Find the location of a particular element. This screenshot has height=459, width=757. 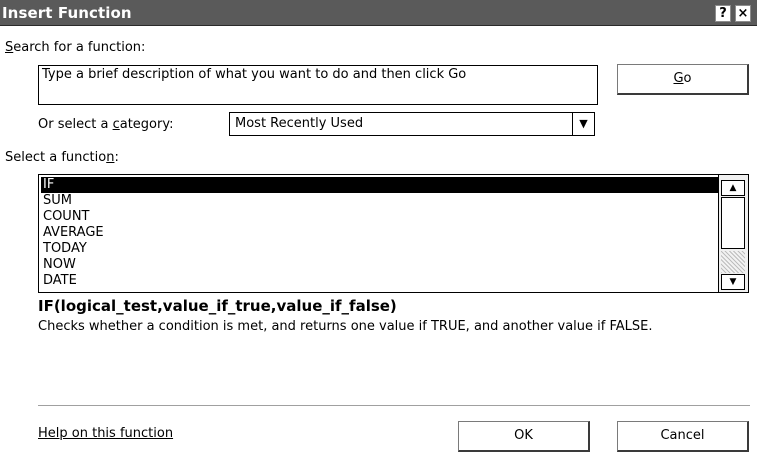

list-item-now: NOW is located at coordinates (379, 265).